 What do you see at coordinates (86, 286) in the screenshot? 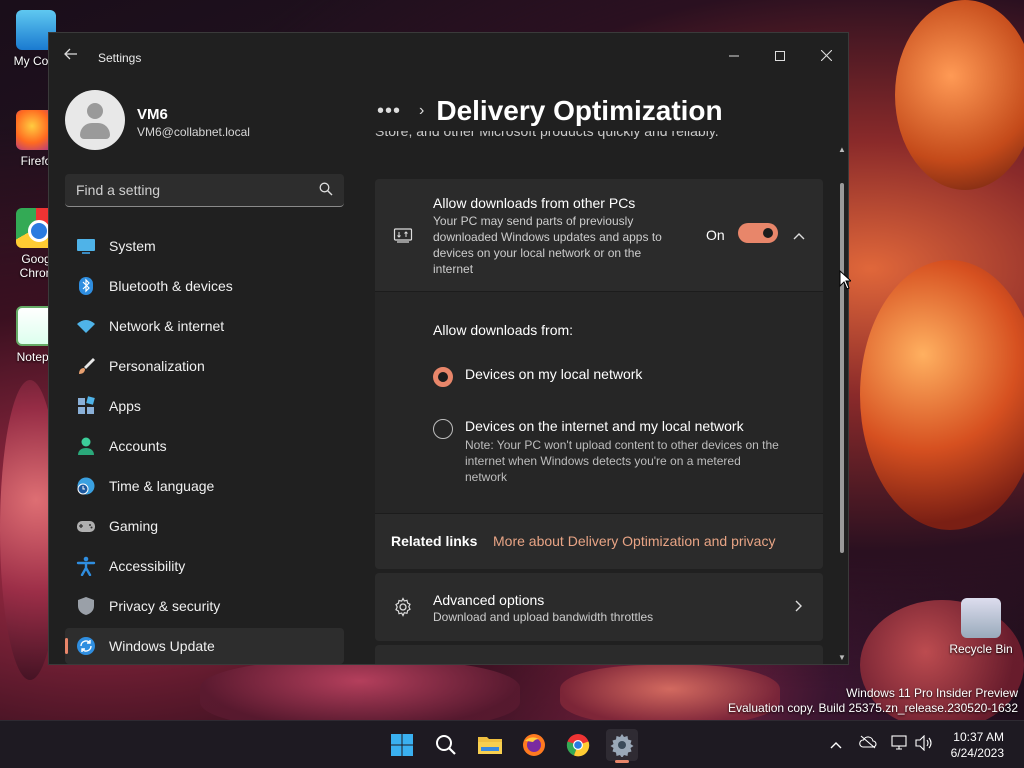
I see `bluetooth-icon` at bounding box center [86, 286].